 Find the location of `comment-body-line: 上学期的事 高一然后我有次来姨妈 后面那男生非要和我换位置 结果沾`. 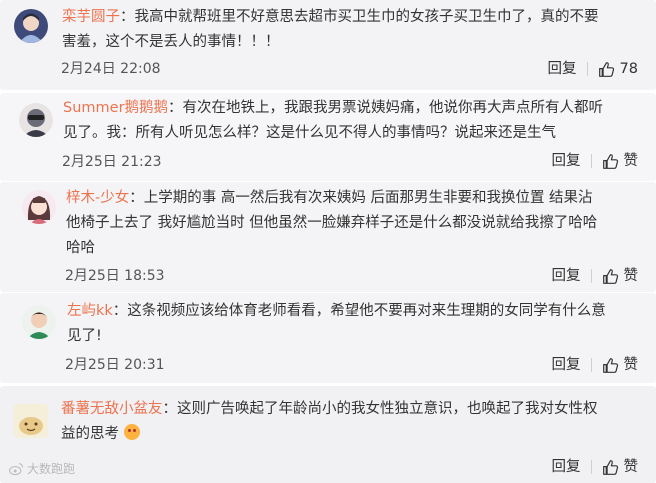

comment-body-line: 上学期的事 高一然后我有次来姨妈 后面那男生非要和我换位置 结果沾 is located at coordinates (368, 198).